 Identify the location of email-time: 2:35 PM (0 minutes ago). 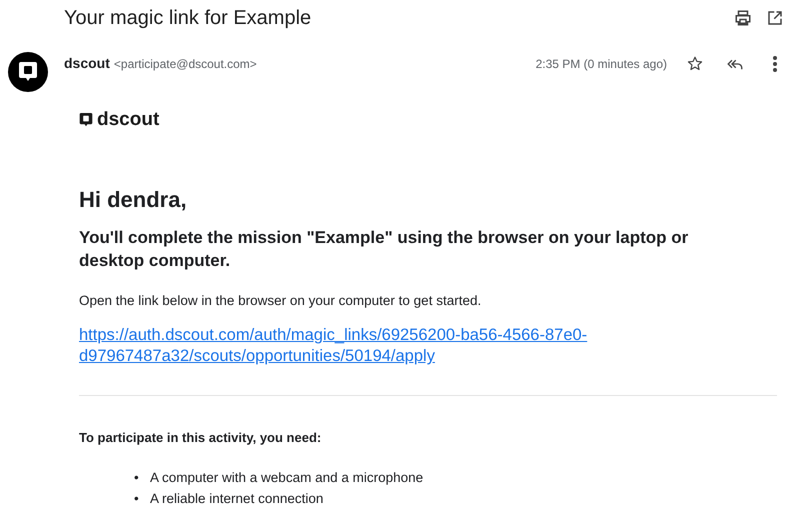
(601, 64).